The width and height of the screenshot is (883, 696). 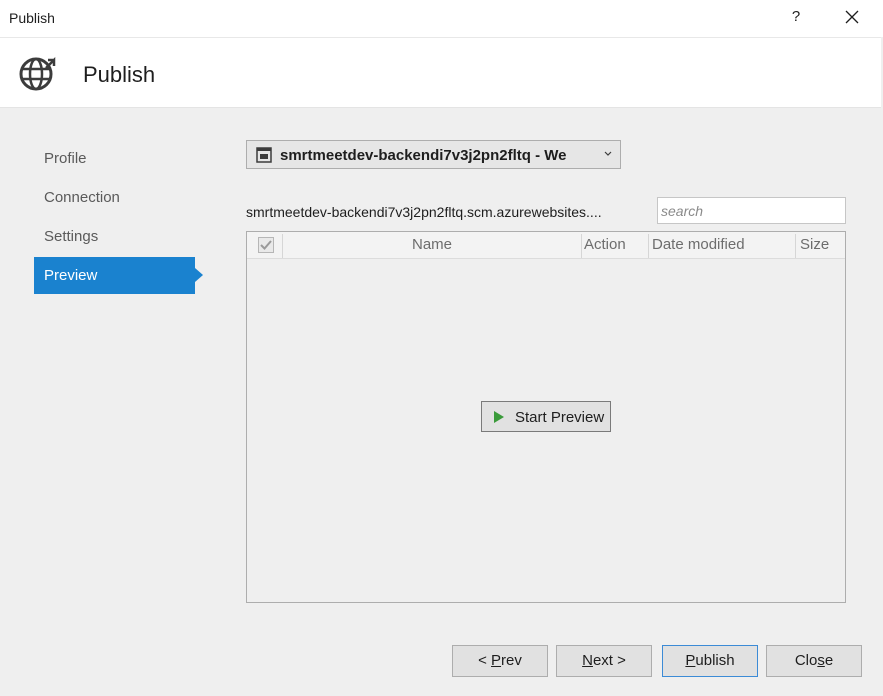 I want to click on column-header-size: Size, so click(x=814, y=245).